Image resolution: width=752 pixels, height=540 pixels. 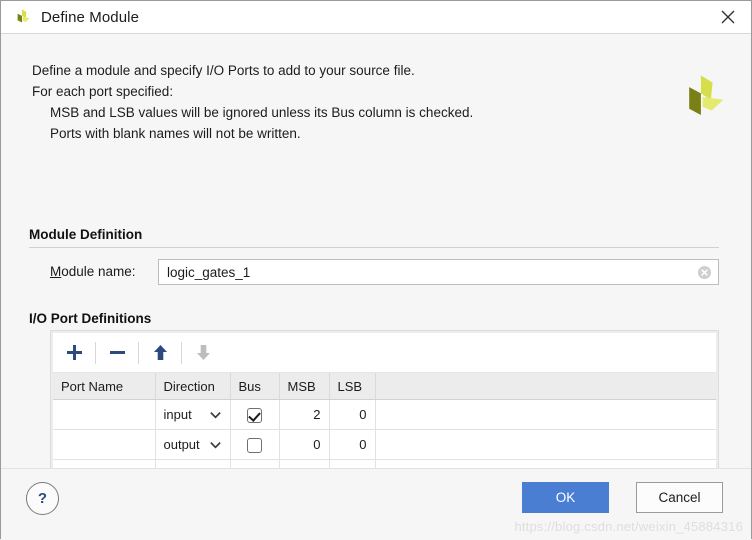 What do you see at coordinates (103, 91) in the screenshot?
I see `description-line-2: For each port specified:` at bounding box center [103, 91].